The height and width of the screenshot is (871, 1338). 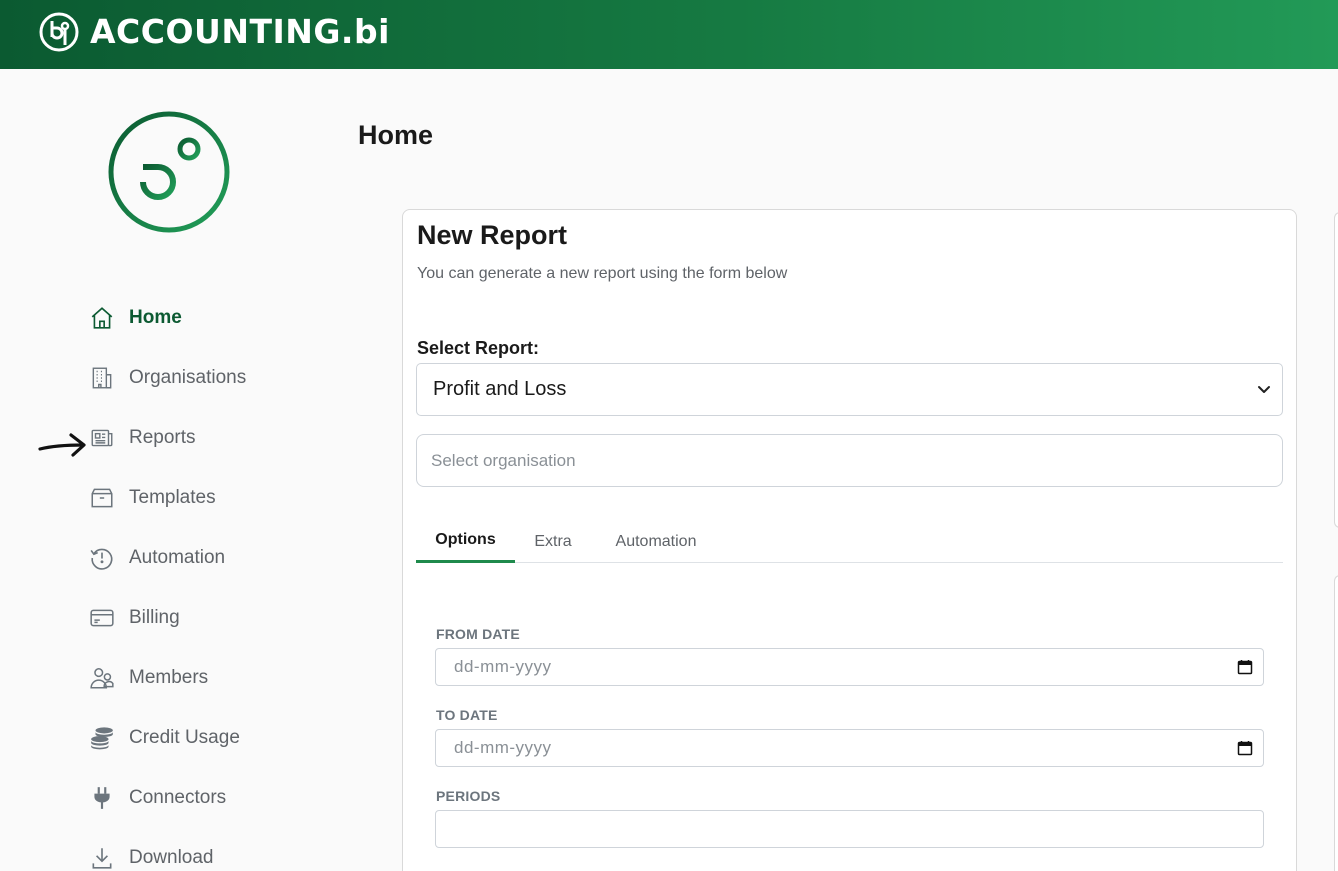 I want to click on sidebar-item-download: Download, so click(x=208, y=854).